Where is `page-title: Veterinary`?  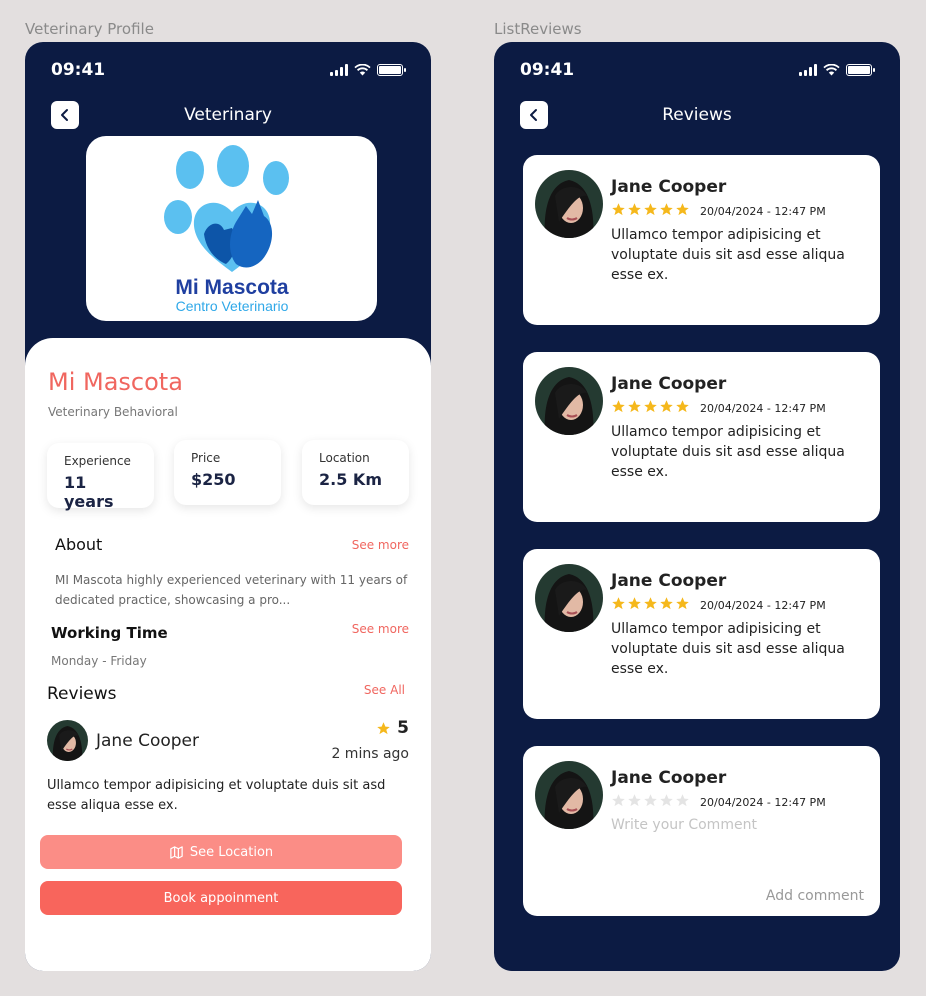 page-title: Veterinary is located at coordinates (228, 115).